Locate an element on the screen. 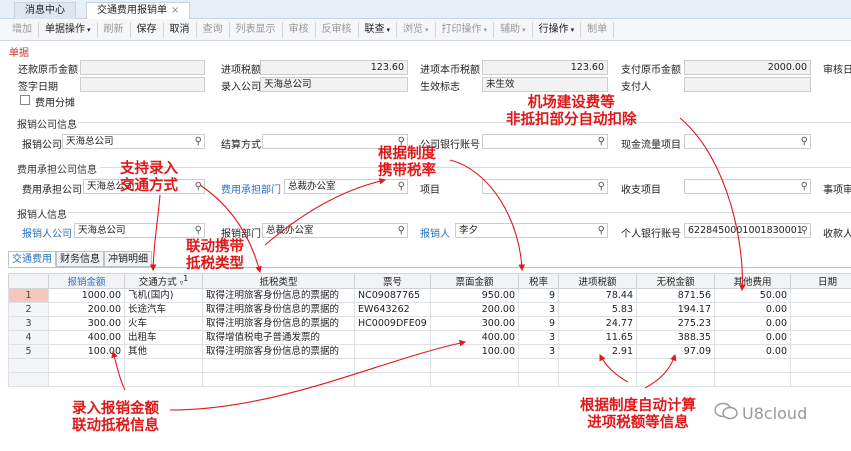 The width and height of the screenshot is (851, 451). arrow-auto-right is located at coordinates (660, 371).